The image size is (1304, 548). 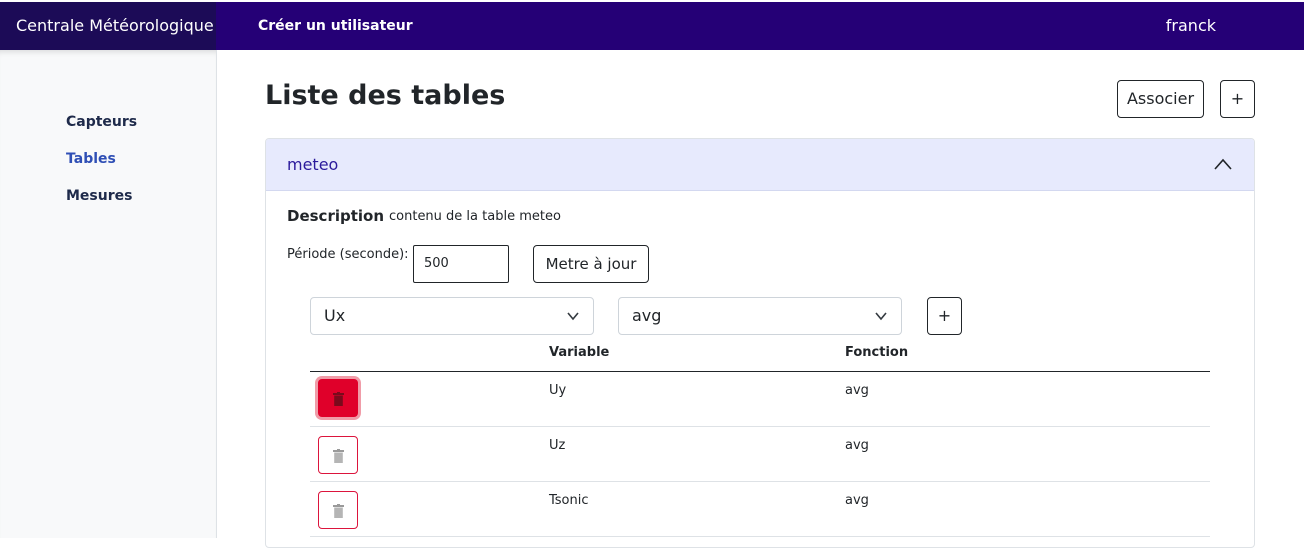 I want to click on variable-select-value: Ux, so click(x=335, y=315).